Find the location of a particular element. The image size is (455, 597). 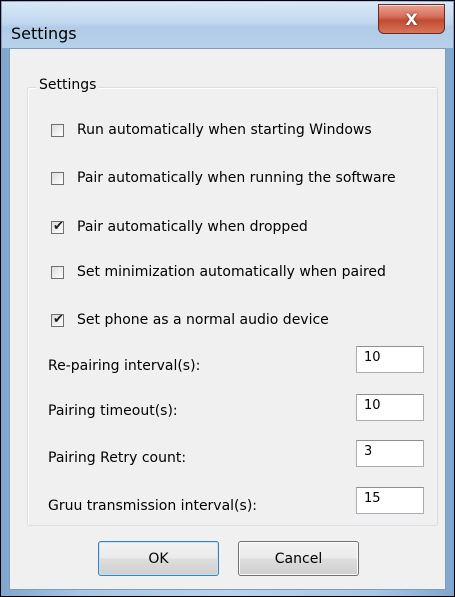

checkbox-phone-audio-device: ✔ Set phone as a normal audio device is located at coordinates (190, 320).